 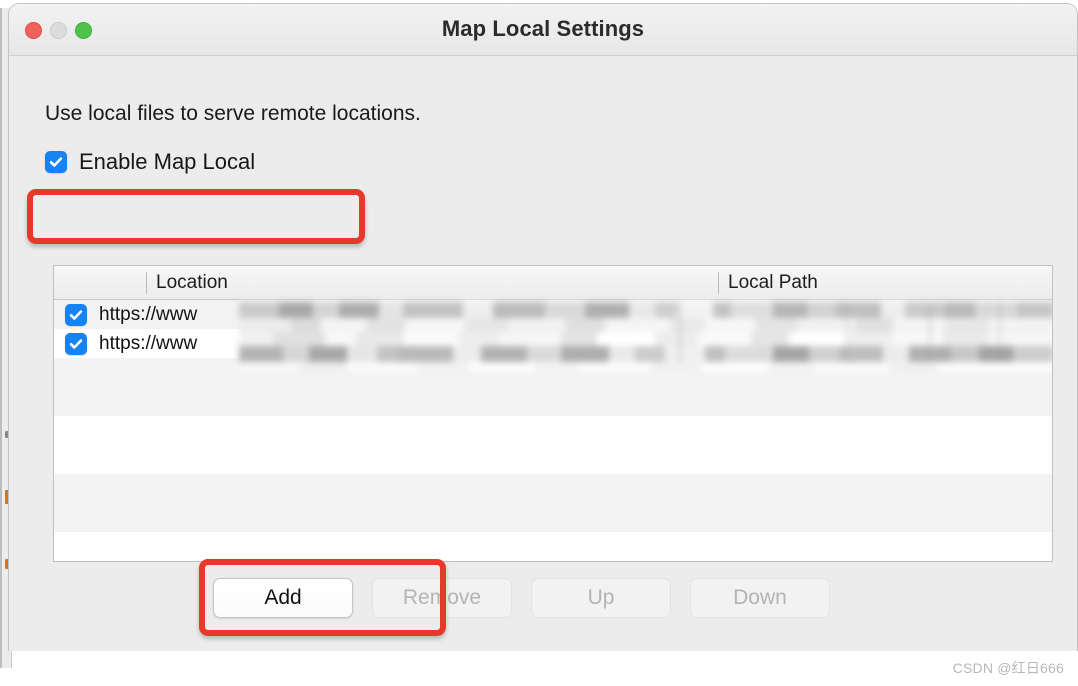 What do you see at coordinates (283, 598) in the screenshot?
I see `add-button: Add` at bounding box center [283, 598].